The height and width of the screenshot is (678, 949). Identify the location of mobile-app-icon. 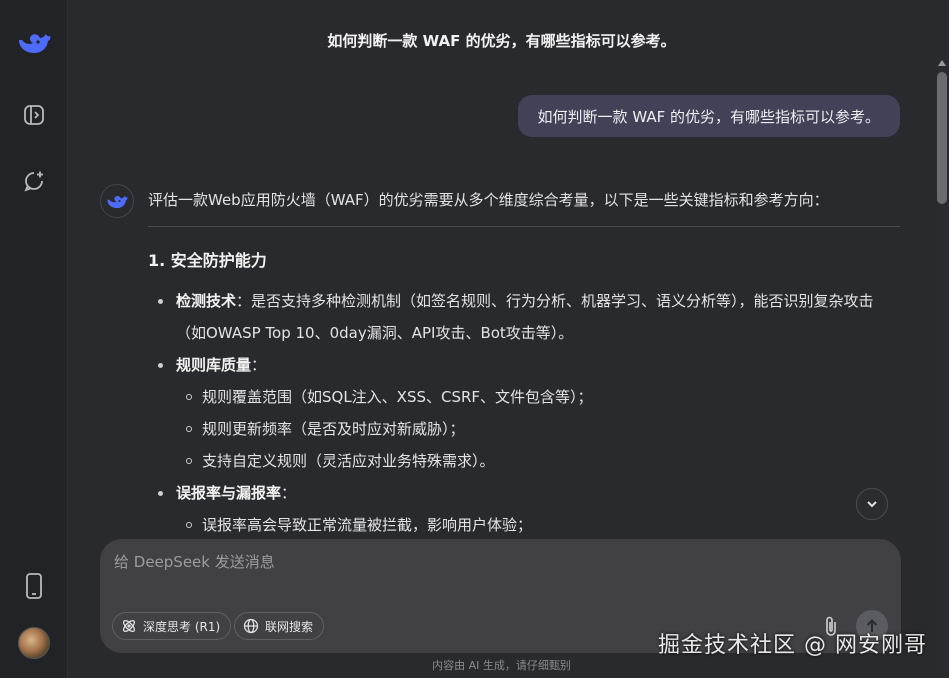
(34, 586).